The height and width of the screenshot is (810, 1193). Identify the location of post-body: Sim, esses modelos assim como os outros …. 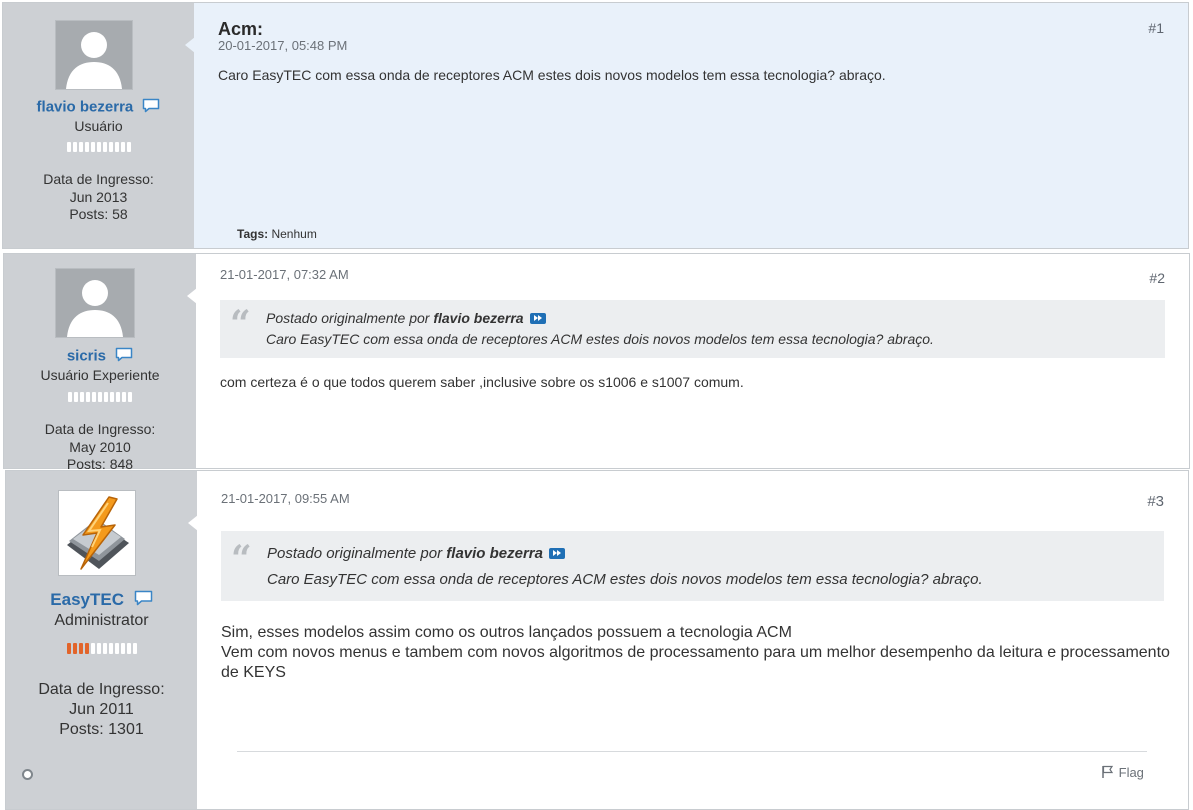
(696, 653).